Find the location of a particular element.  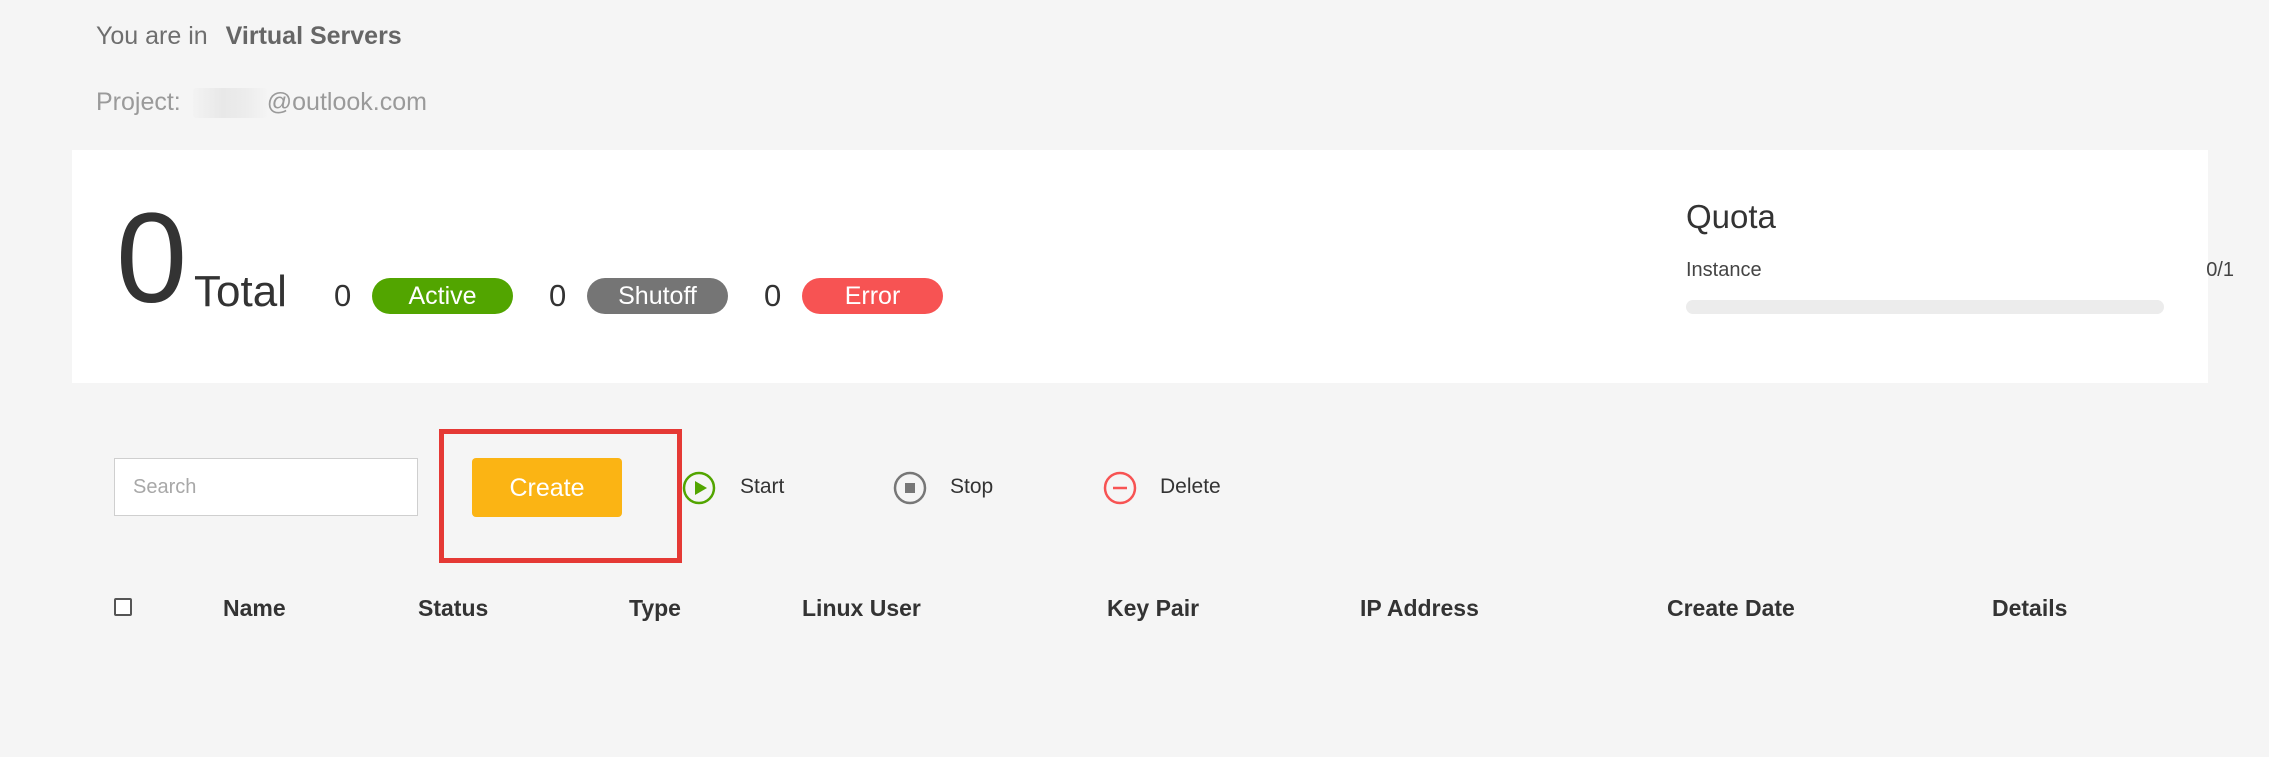

start-label: Start is located at coordinates (762, 486).